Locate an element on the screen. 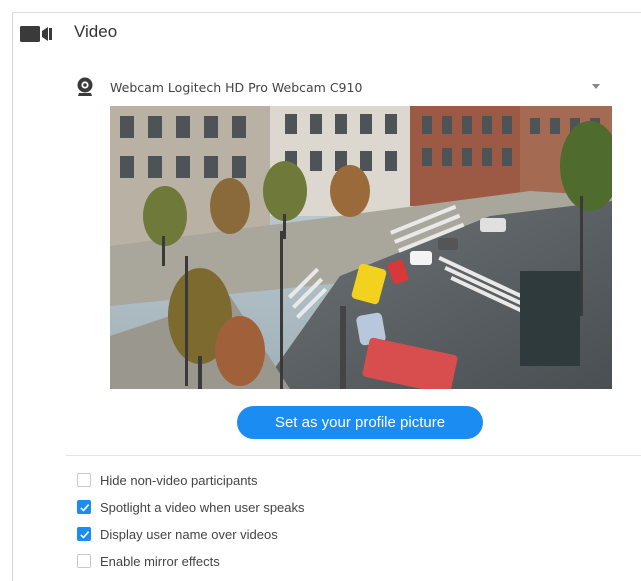  option-spotlight-video: Spotlight a video when user speaks is located at coordinates (191, 507).